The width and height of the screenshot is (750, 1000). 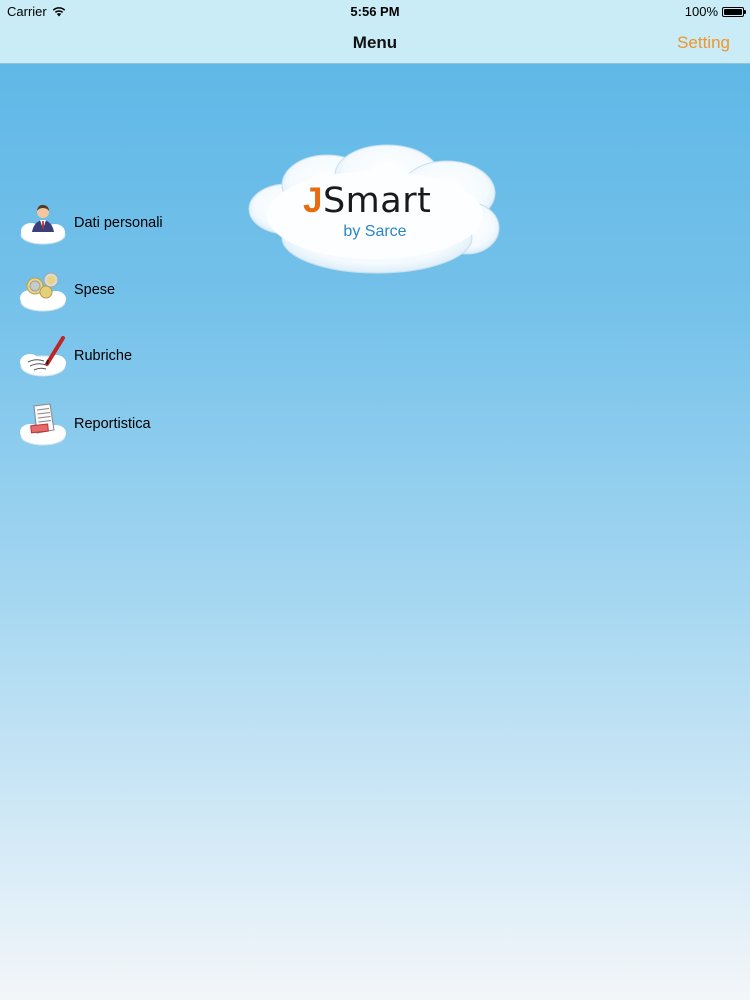 What do you see at coordinates (128, 290) in the screenshot?
I see `menu-item-spese: Spese` at bounding box center [128, 290].